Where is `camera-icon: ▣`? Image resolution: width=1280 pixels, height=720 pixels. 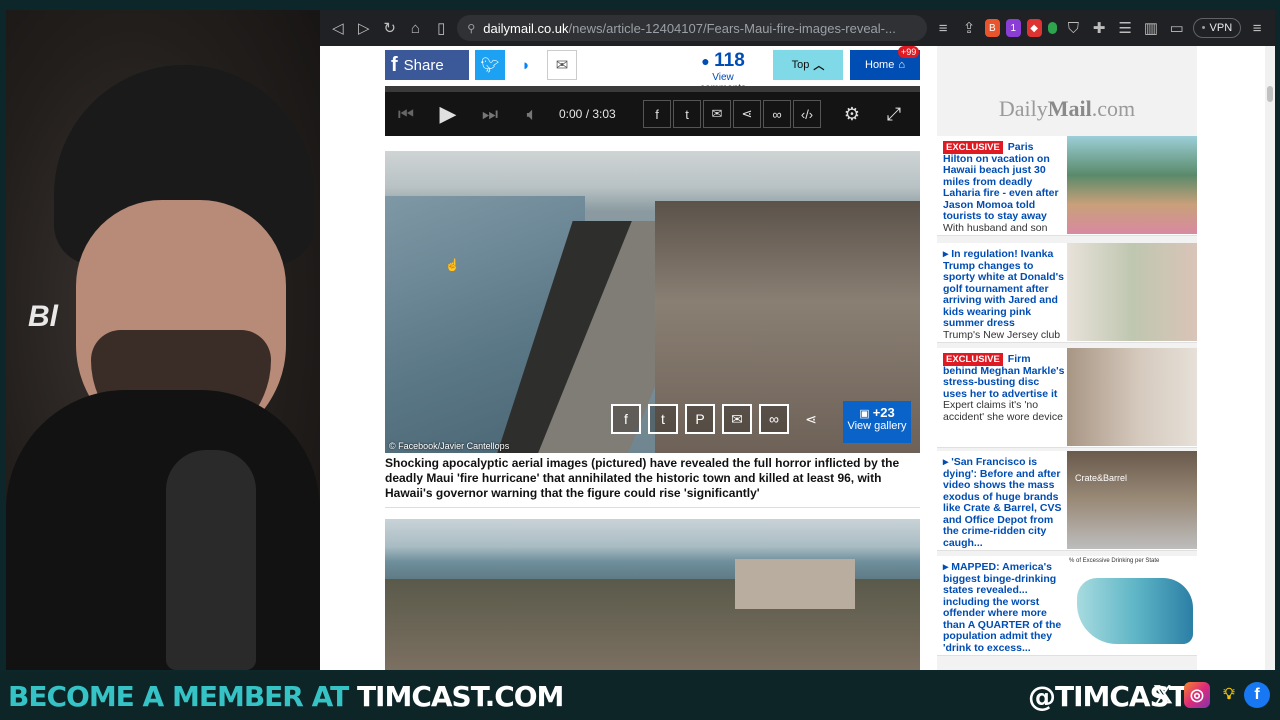
camera-icon: ▣ is located at coordinates (864, 414).